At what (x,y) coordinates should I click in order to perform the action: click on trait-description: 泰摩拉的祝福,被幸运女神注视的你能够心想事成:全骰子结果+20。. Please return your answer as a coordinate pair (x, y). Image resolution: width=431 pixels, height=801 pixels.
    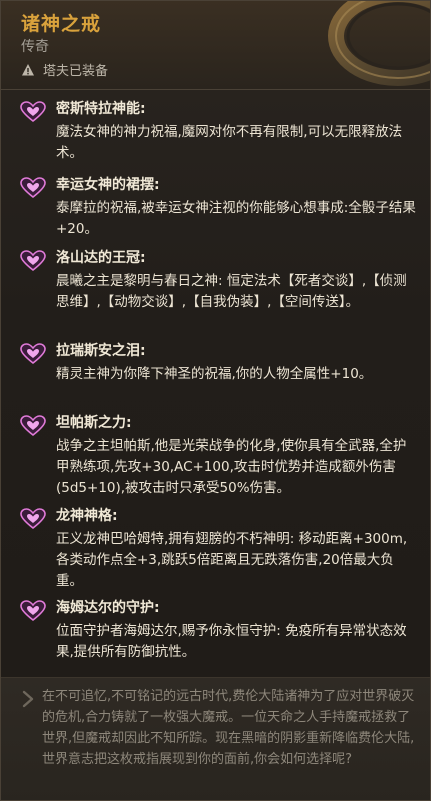
    Looking at the image, I should click on (236, 218).